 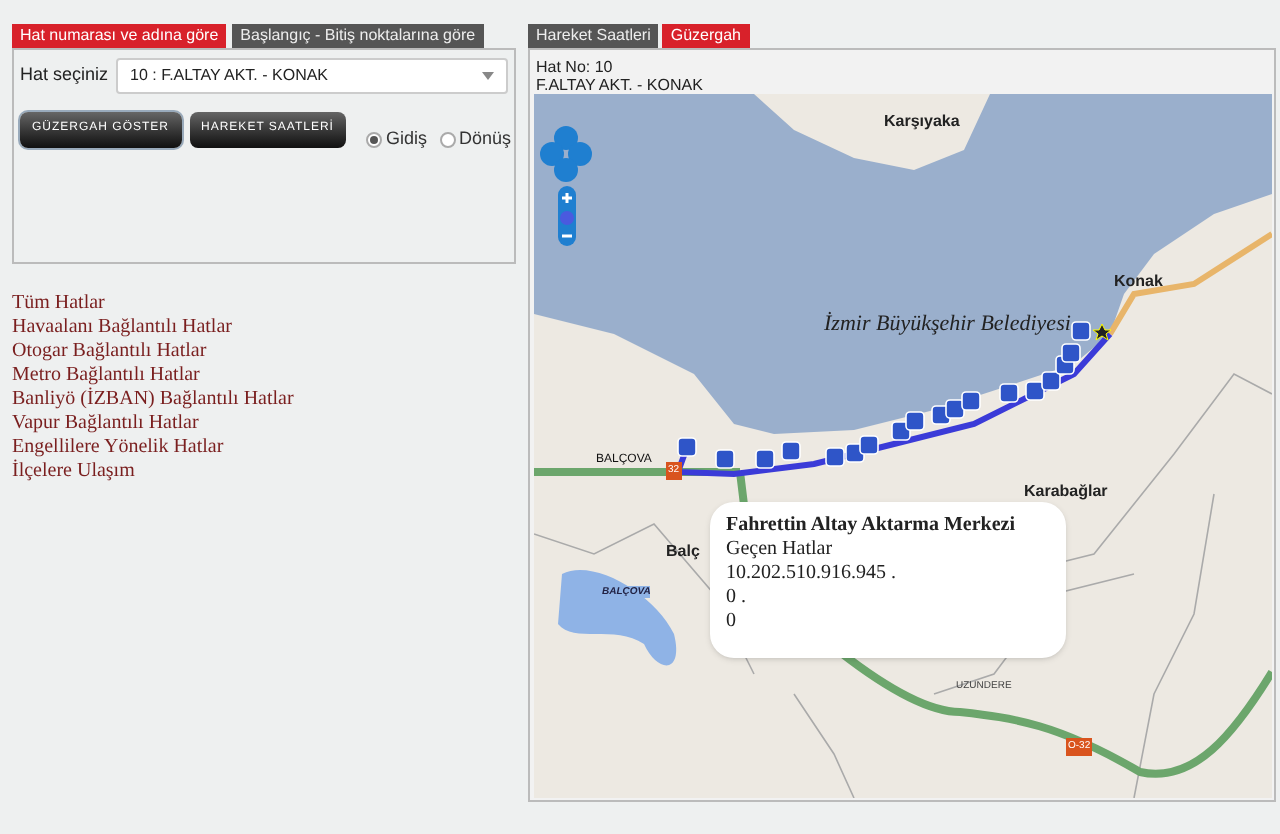 What do you see at coordinates (358, 36) in the screenshot?
I see `search-tab: Başlangıç - Bitiş noktalarına göre` at bounding box center [358, 36].